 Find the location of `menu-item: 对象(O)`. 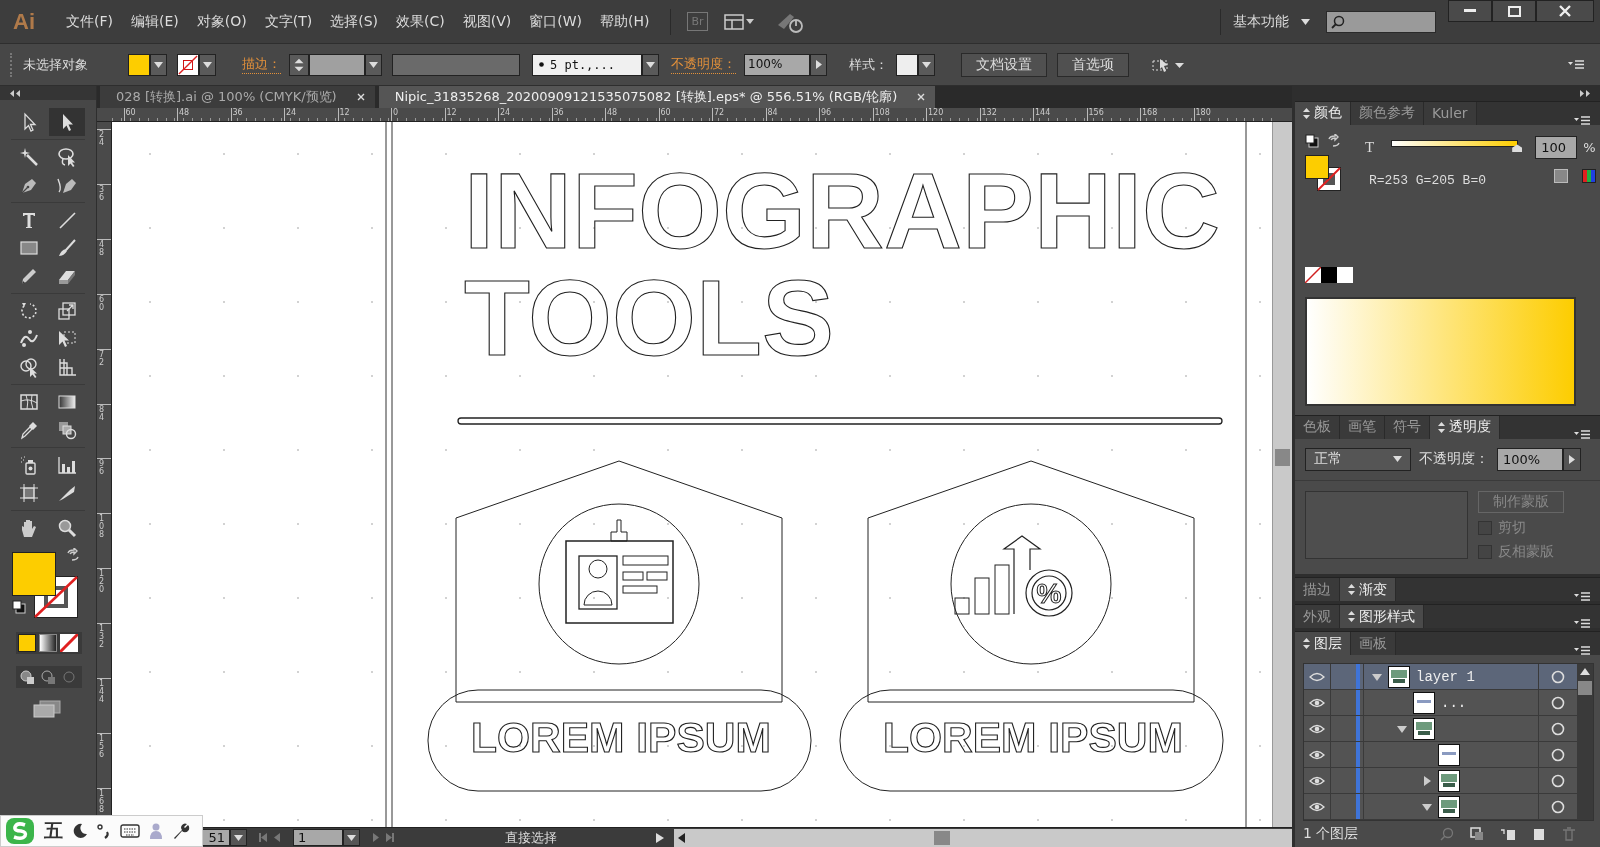

menu-item: 对象(O) is located at coordinates (221, 21).